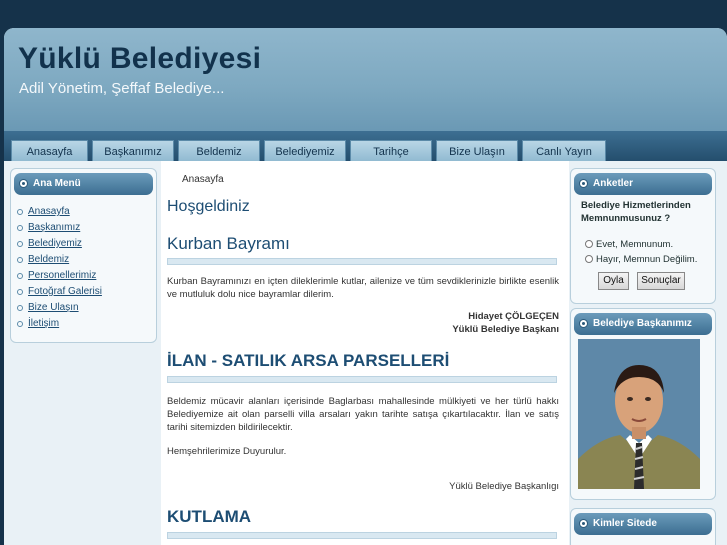 The width and height of the screenshot is (727, 545). Describe the element at coordinates (636, 212) in the screenshot. I see `poll-question: Belediye Hizmetlerinden Memnunmusunuz ?` at that location.